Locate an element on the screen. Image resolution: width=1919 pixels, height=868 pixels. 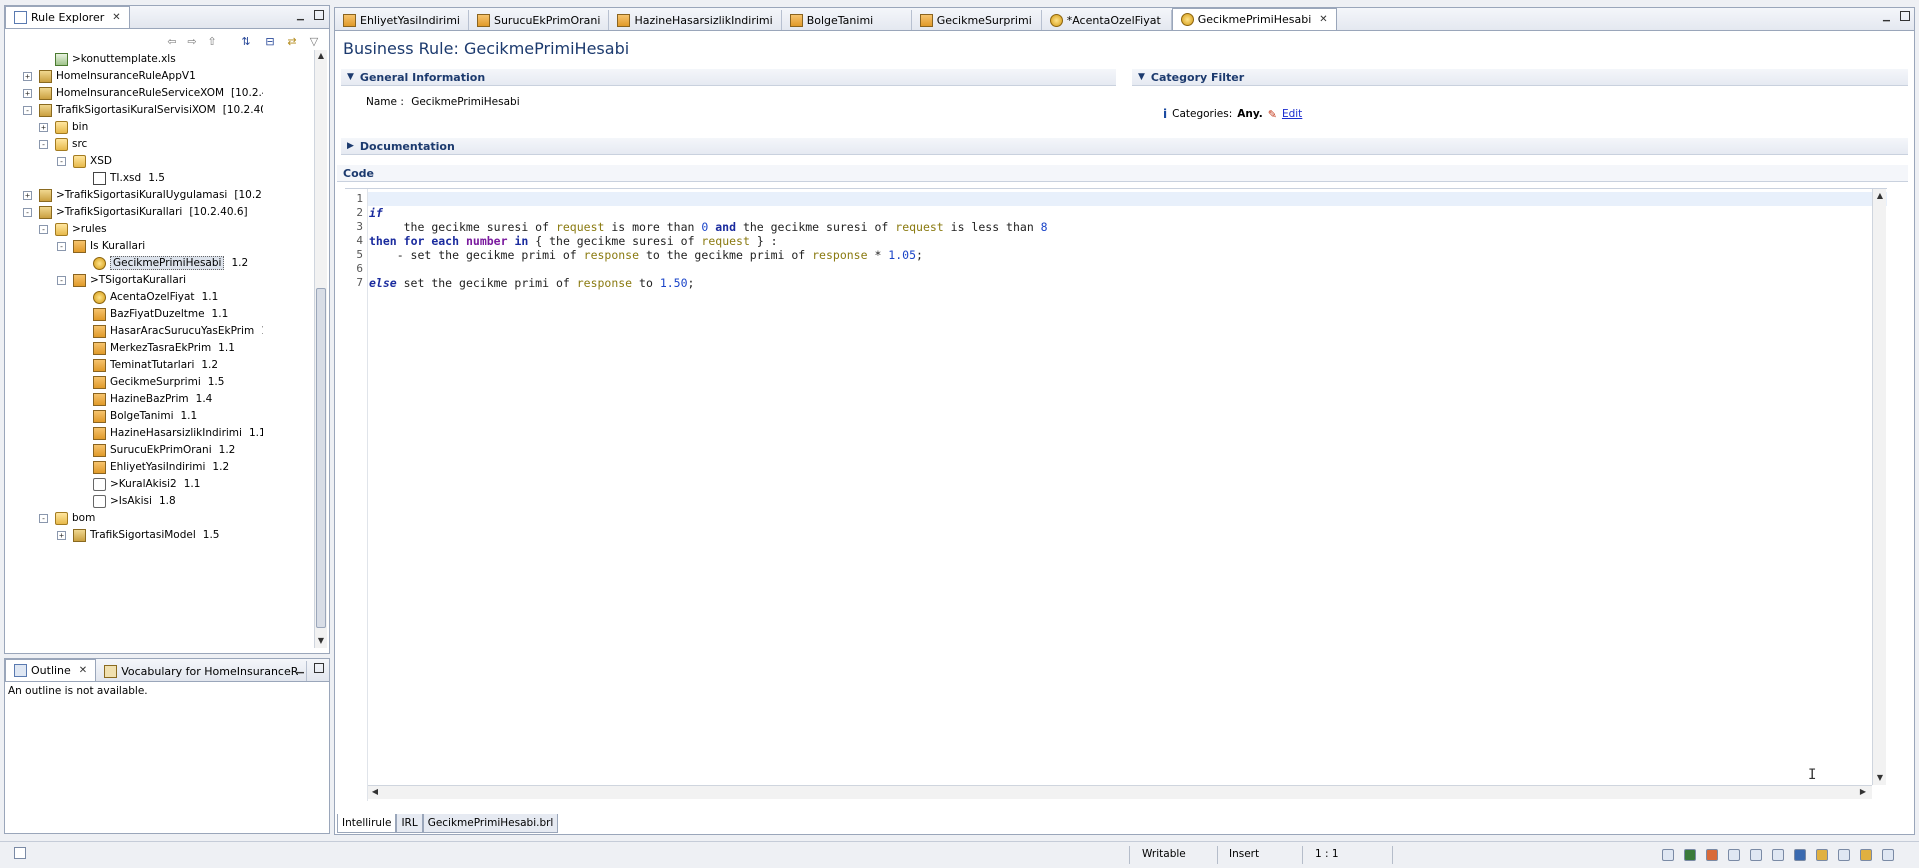
editor-tab: SurucuEkPrimOrani is located at coordinates (539, 20).